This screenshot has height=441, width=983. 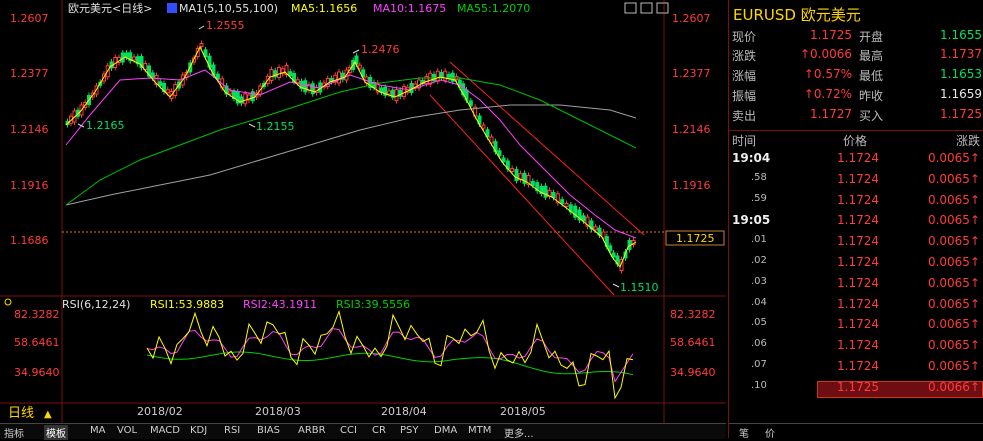 What do you see at coordinates (29, 129) in the screenshot?
I see `price-axis-label: 1.2146` at bounding box center [29, 129].